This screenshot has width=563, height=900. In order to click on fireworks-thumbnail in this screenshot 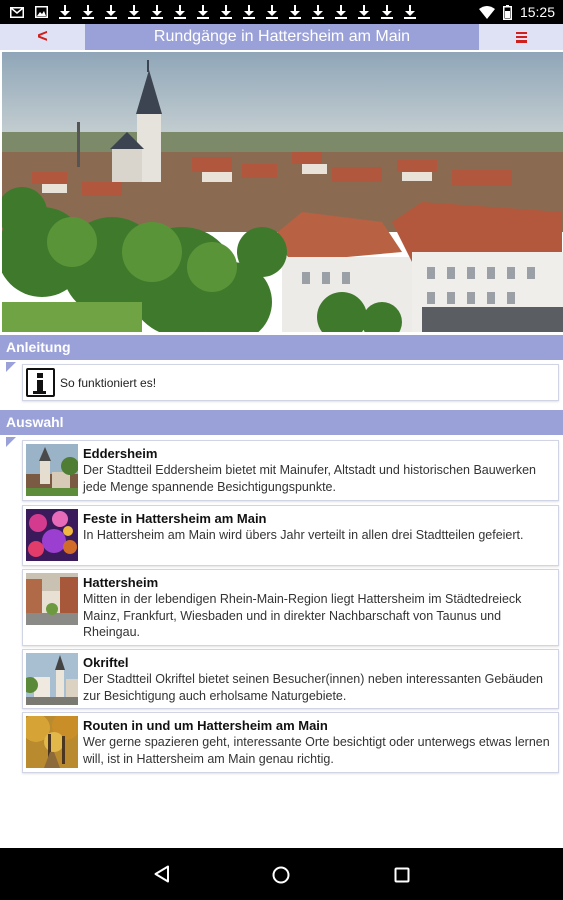, I will do `click(52, 535)`.